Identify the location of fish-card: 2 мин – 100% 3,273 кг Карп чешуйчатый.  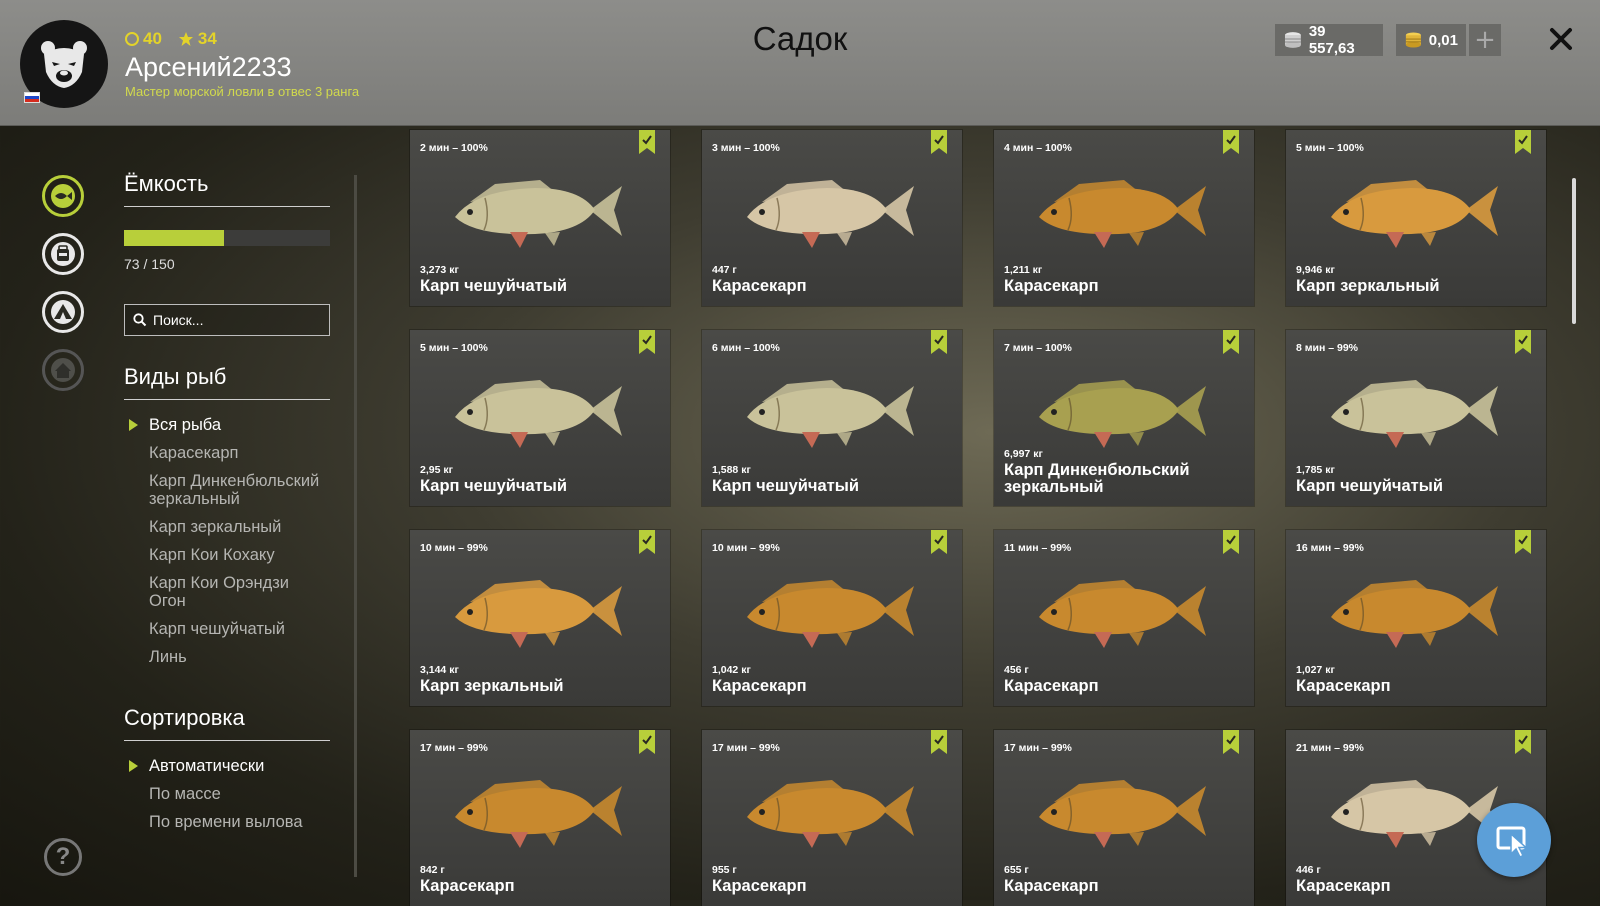
(540, 218).